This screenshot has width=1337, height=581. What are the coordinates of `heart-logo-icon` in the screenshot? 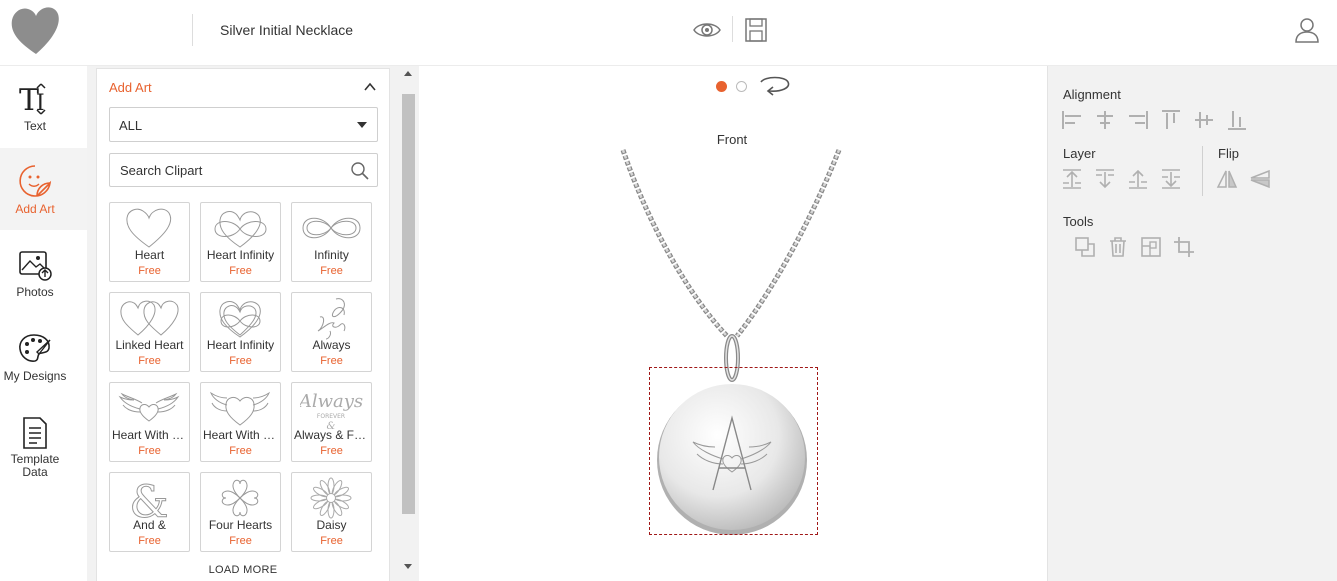 It's located at (36, 31).